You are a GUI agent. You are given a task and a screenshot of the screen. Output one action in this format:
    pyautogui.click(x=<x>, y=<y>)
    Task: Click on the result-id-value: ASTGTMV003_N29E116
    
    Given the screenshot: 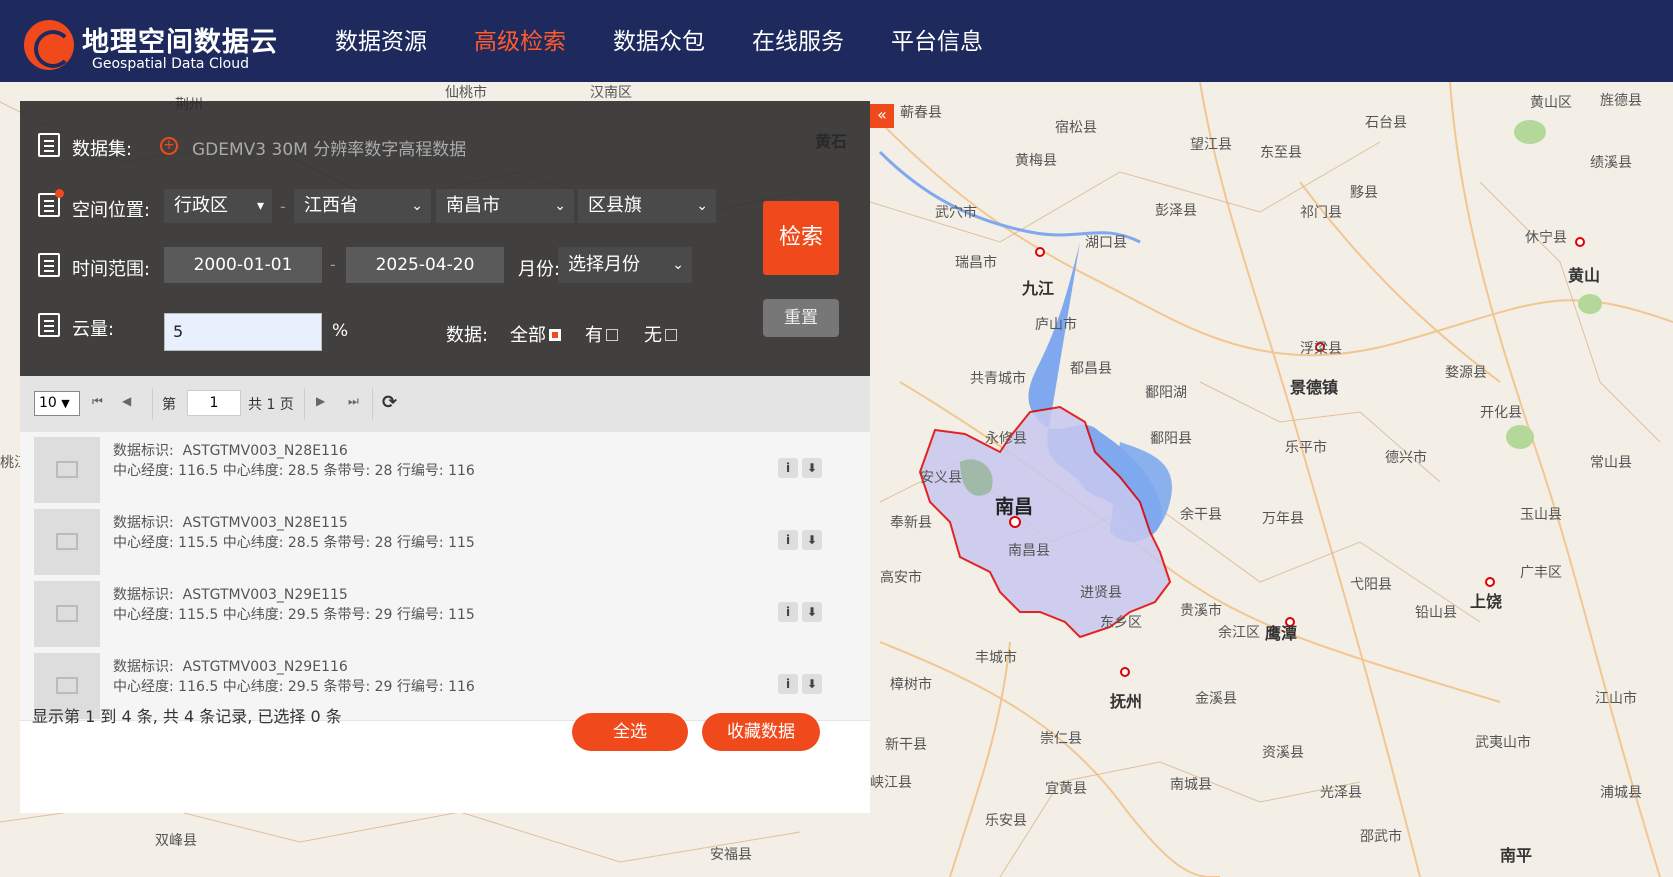 What is the action you would take?
    pyautogui.click(x=265, y=667)
    